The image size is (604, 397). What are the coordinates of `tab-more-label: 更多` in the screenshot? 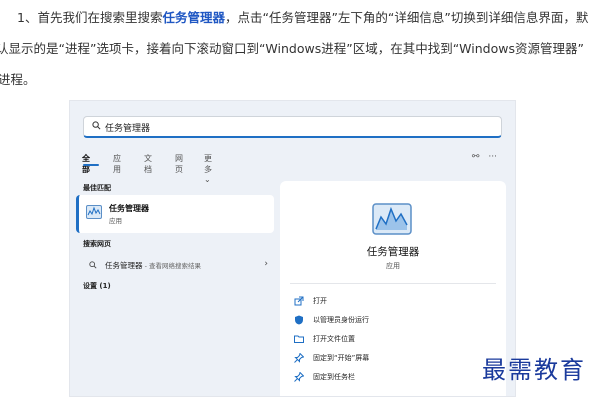 It's located at (208, 164).